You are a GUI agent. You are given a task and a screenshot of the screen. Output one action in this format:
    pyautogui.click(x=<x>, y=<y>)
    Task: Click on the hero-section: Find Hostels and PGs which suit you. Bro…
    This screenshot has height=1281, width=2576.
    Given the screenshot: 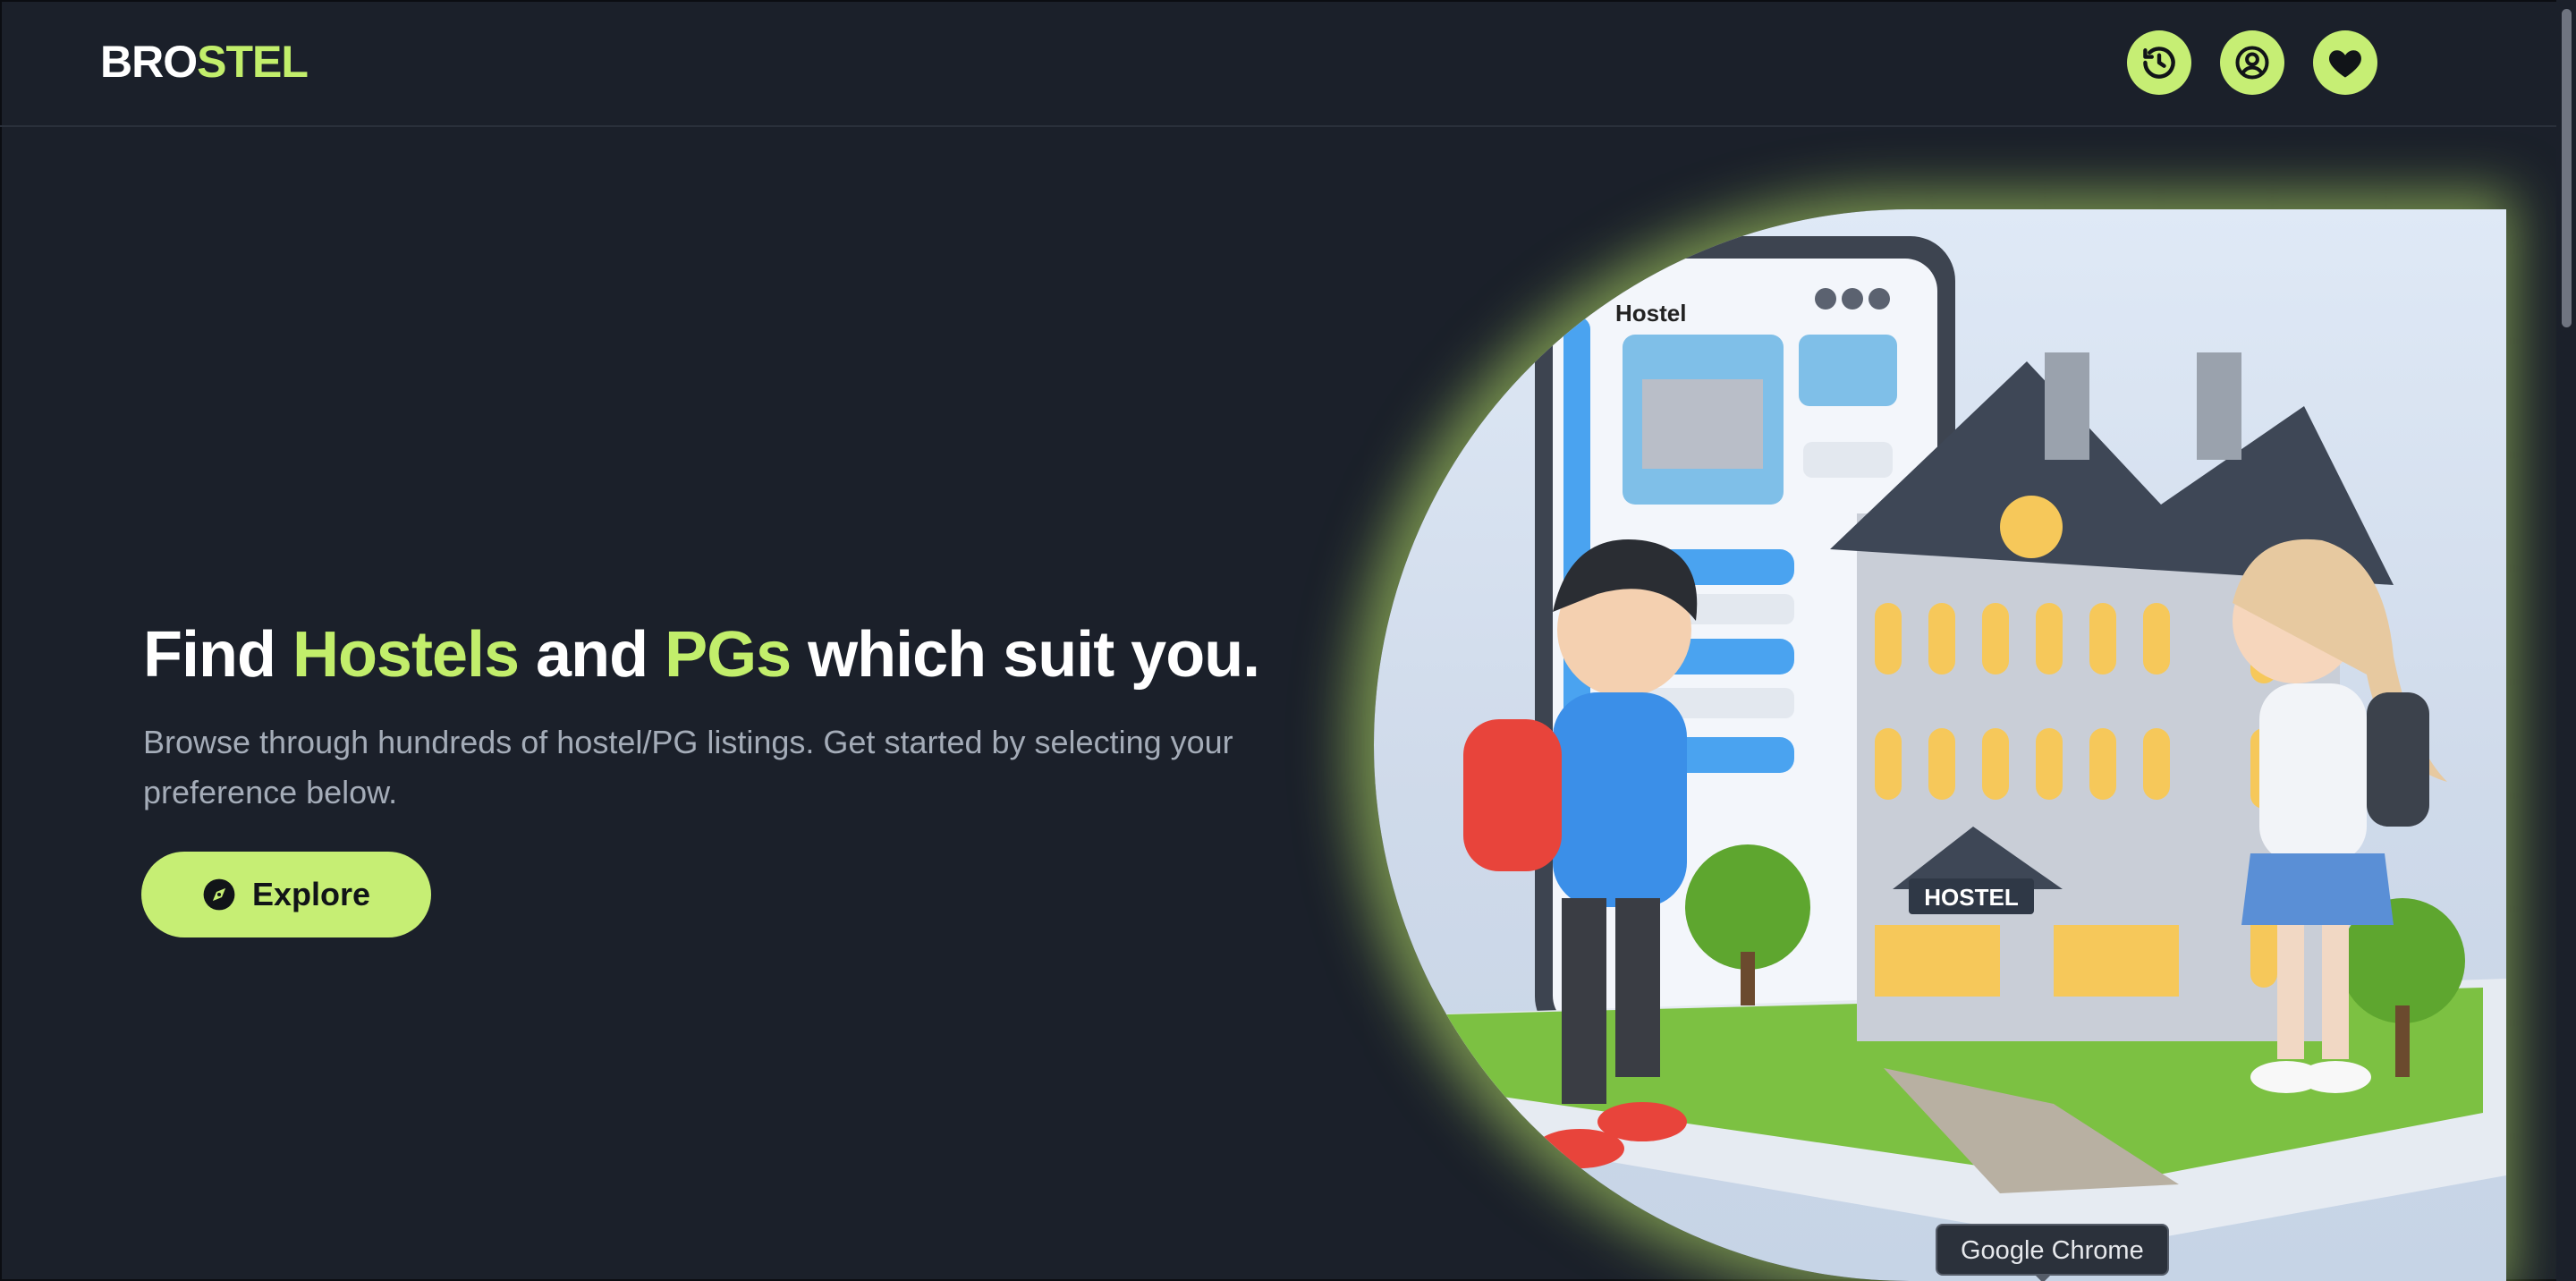 What is the action you would take?
    pyautogui.click(x=724, y=717)
    